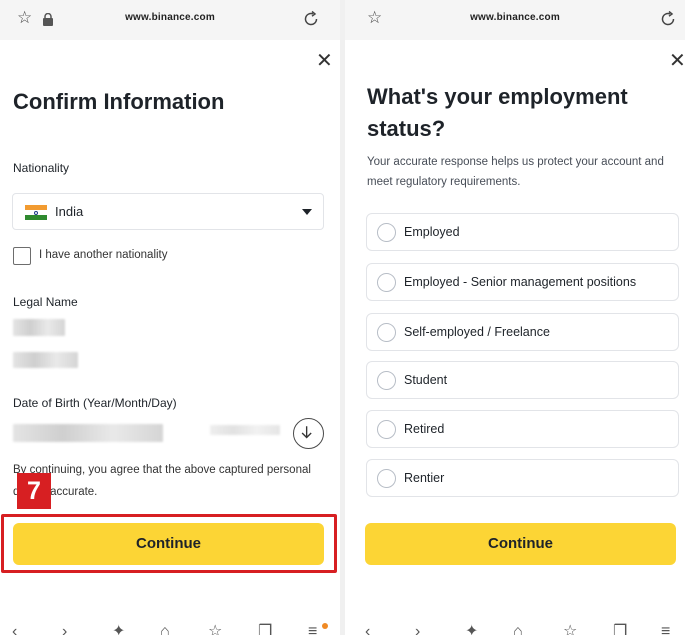  Describe the element at coordinates (103, 255) in the screenshot. I see `another-nationality-label: I have another nationality` at that location.